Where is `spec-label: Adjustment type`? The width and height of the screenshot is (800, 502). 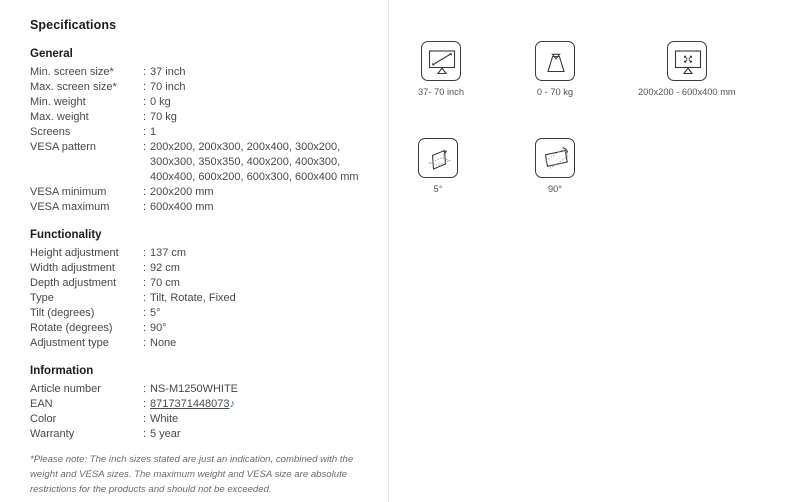 spec-label: Adjustment type is located at coordinates (69, 343).